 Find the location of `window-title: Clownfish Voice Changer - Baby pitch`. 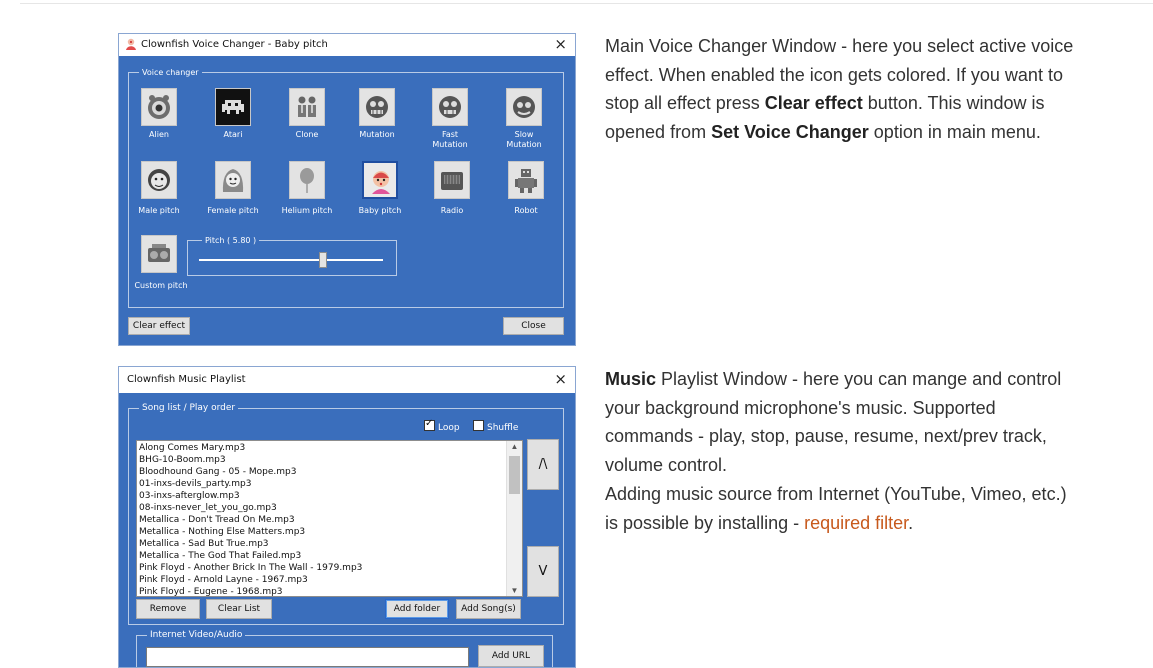

window-title: Clownfish Voice Changer - Baby pitch is located at coordinates (234, 44).